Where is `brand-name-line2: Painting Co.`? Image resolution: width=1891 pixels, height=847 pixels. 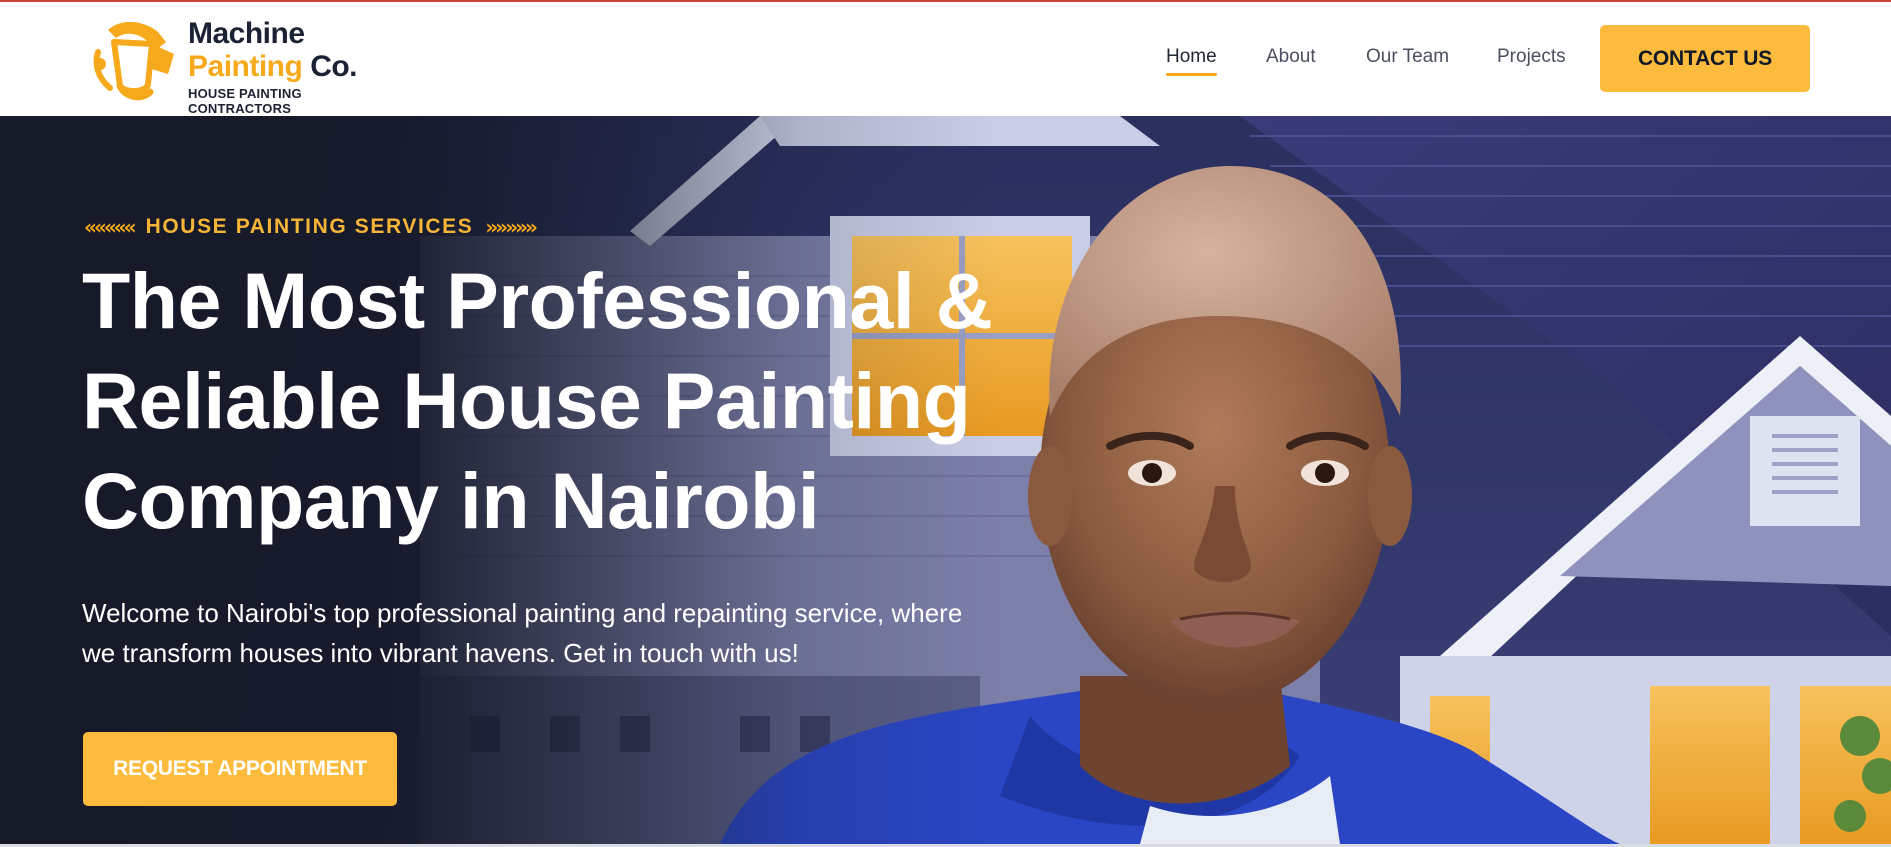 brand-name-line2: Painting Co. is located at coordinates (297, 67).